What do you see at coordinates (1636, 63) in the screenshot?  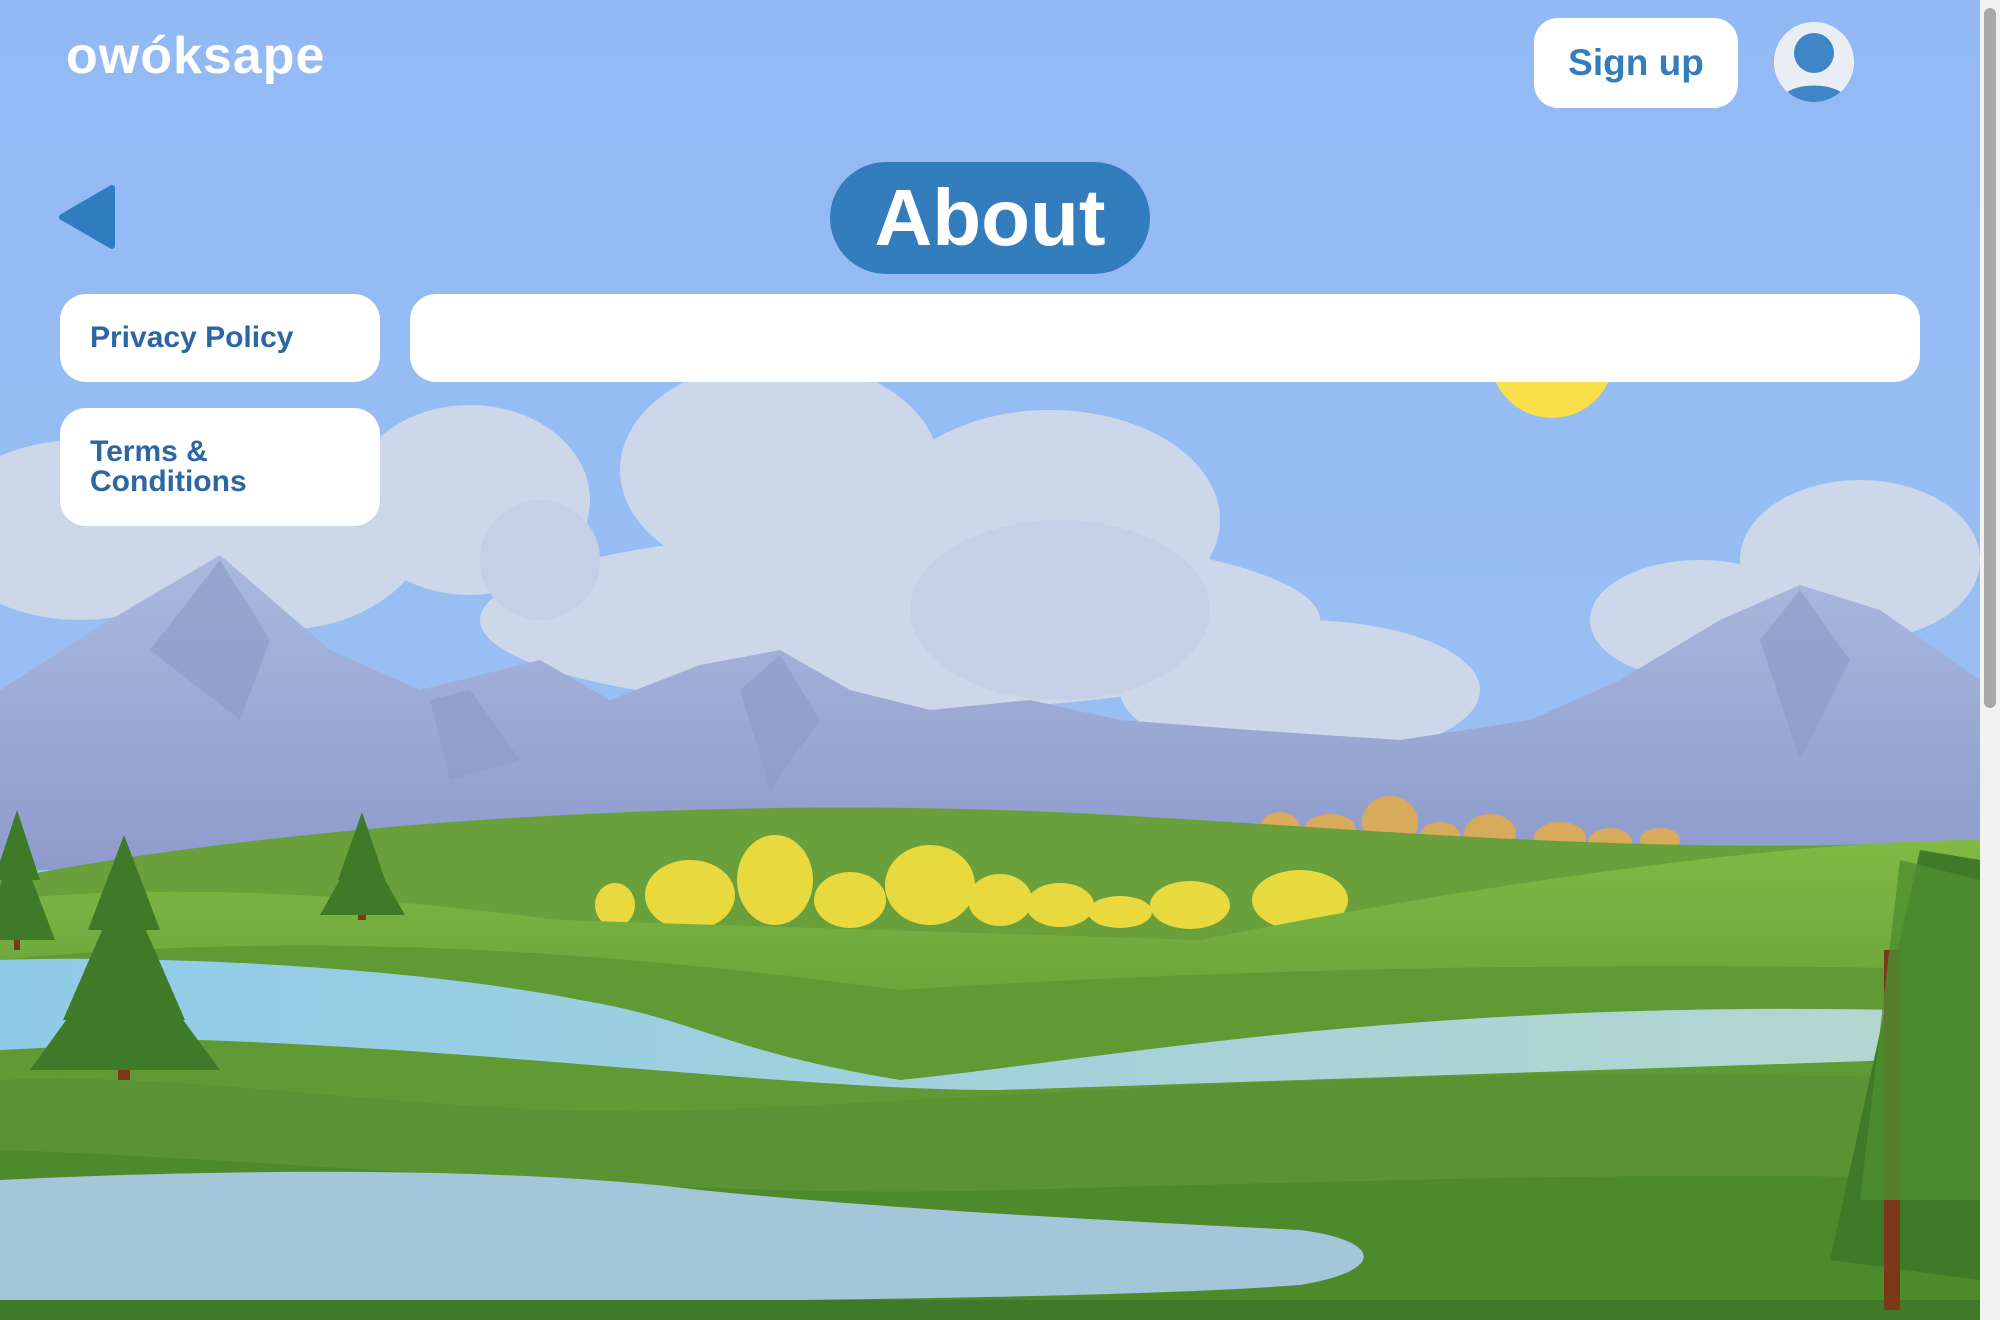 I see `sign-up-button: Sign up` at bounding box center [1636, 63].